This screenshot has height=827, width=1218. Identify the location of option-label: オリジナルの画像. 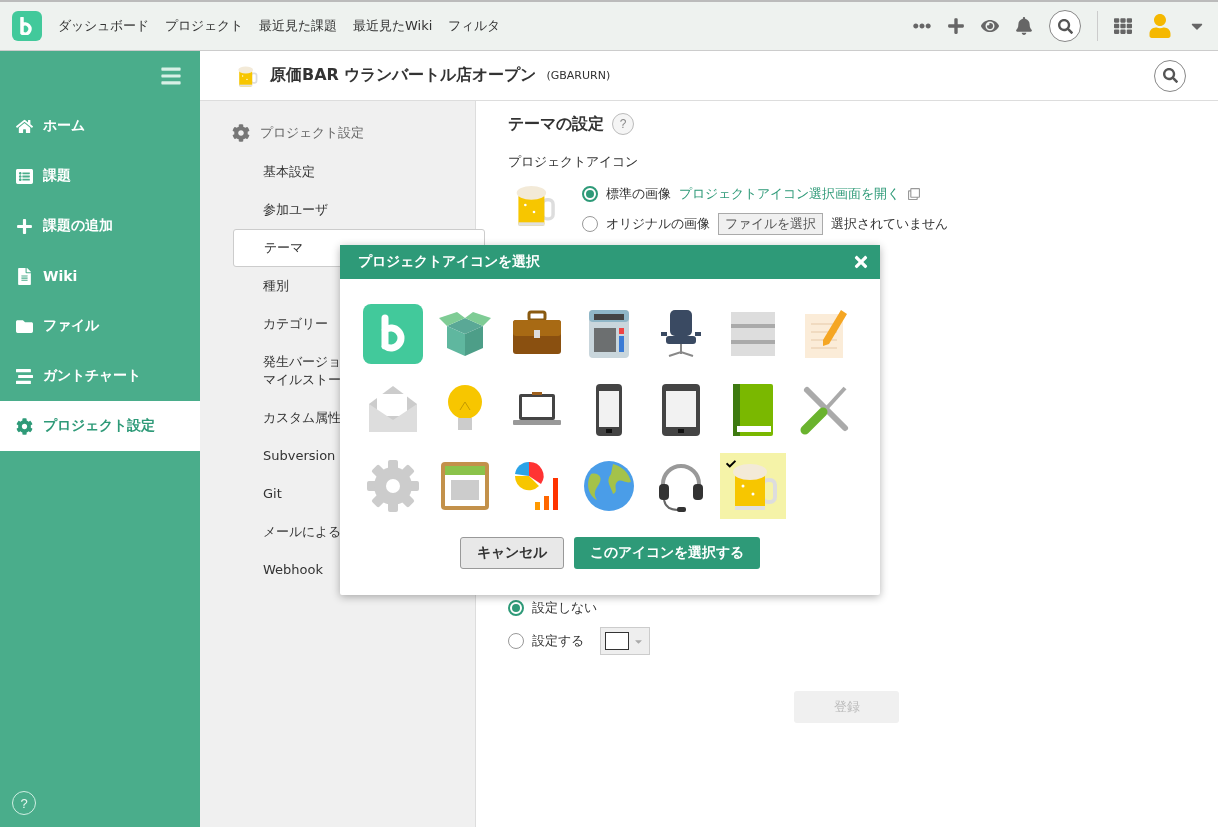
(658, 224).